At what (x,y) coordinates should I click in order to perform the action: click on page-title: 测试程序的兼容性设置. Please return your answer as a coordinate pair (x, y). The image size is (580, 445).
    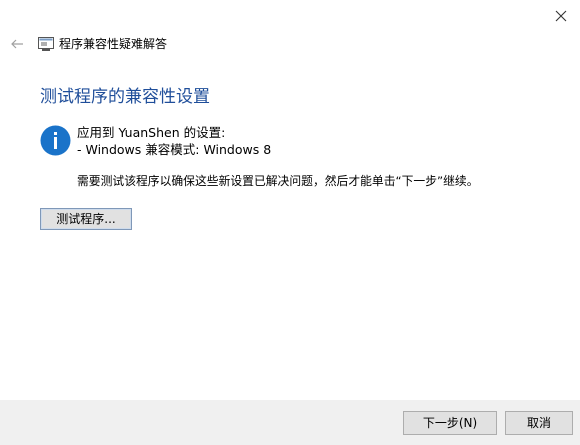
    Looking at the image, I should click on (125, 97).